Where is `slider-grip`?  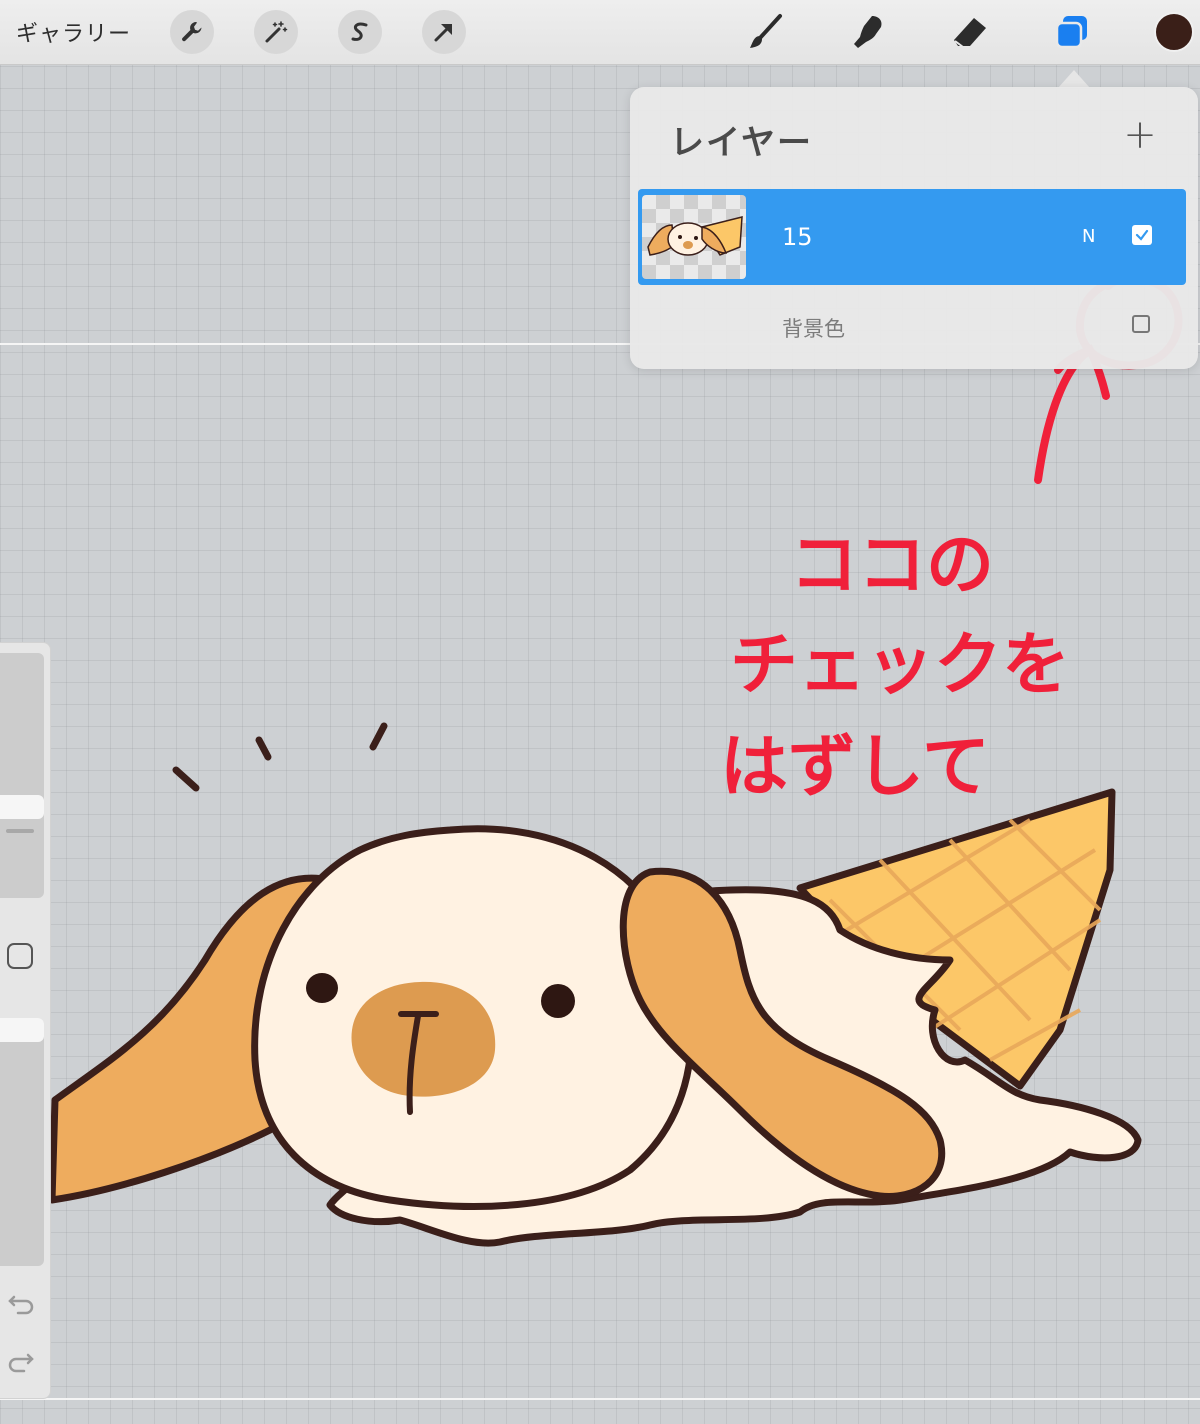 slider-grip is located at coordinates (20, 831).